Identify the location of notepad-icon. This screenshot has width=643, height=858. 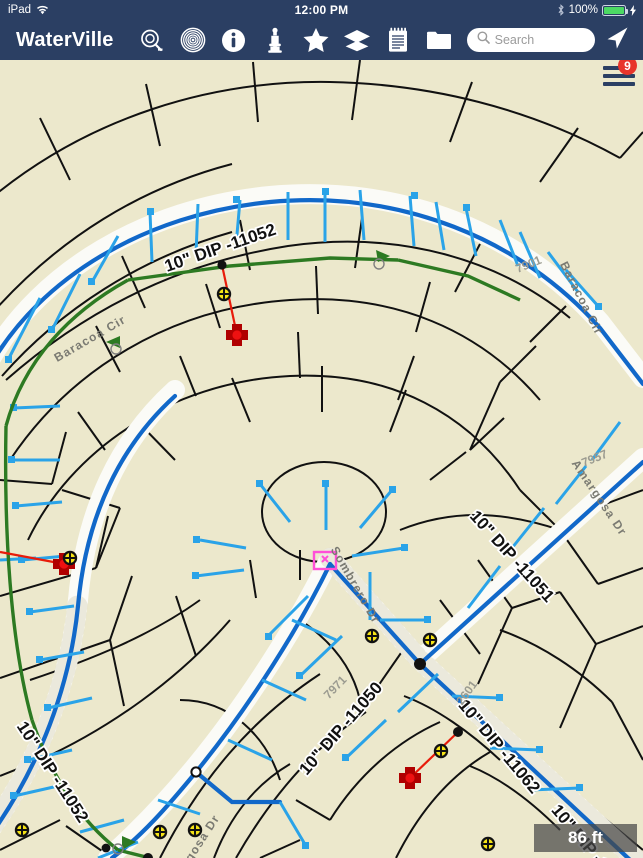
(398, 40).